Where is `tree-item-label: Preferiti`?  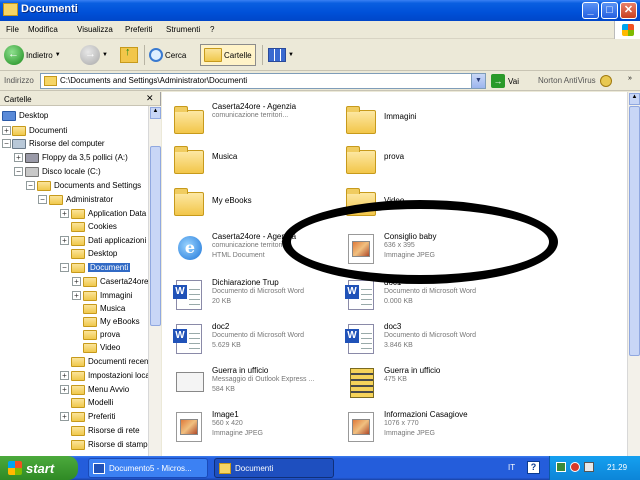
tree-item-label: Preferiti is located at coordinates (102, 416).